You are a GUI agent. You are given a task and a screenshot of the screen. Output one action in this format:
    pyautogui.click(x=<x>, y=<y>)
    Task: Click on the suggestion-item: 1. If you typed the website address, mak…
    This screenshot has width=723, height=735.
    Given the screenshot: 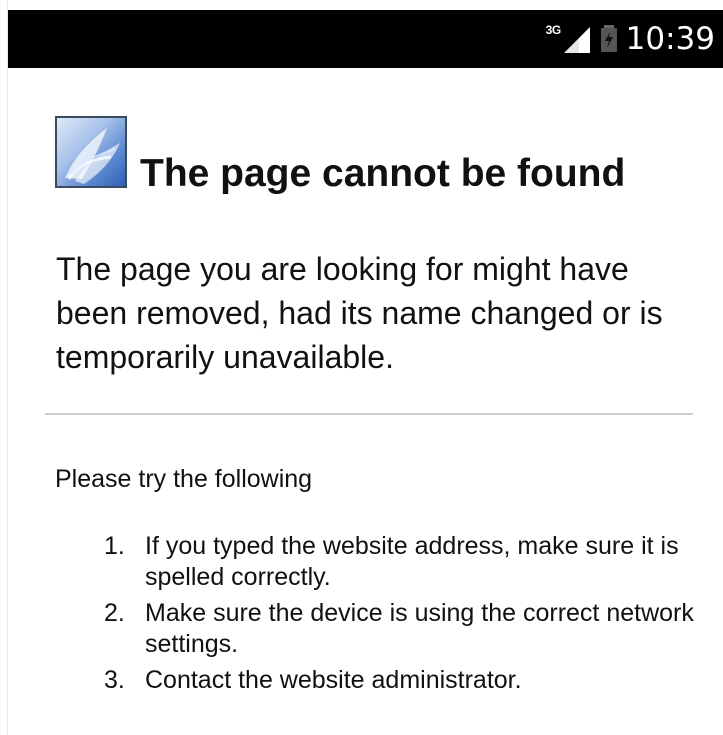 What is the action you would take?
    pyautogui.click(x=400, y=562)
    